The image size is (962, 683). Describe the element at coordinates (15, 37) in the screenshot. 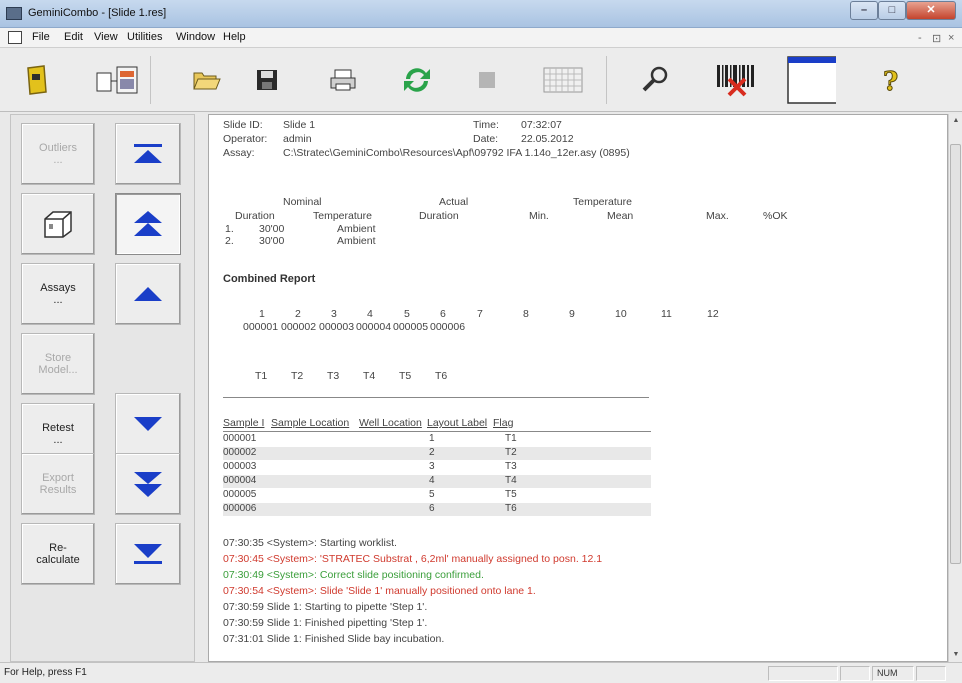

I see `document-icon` at that location.